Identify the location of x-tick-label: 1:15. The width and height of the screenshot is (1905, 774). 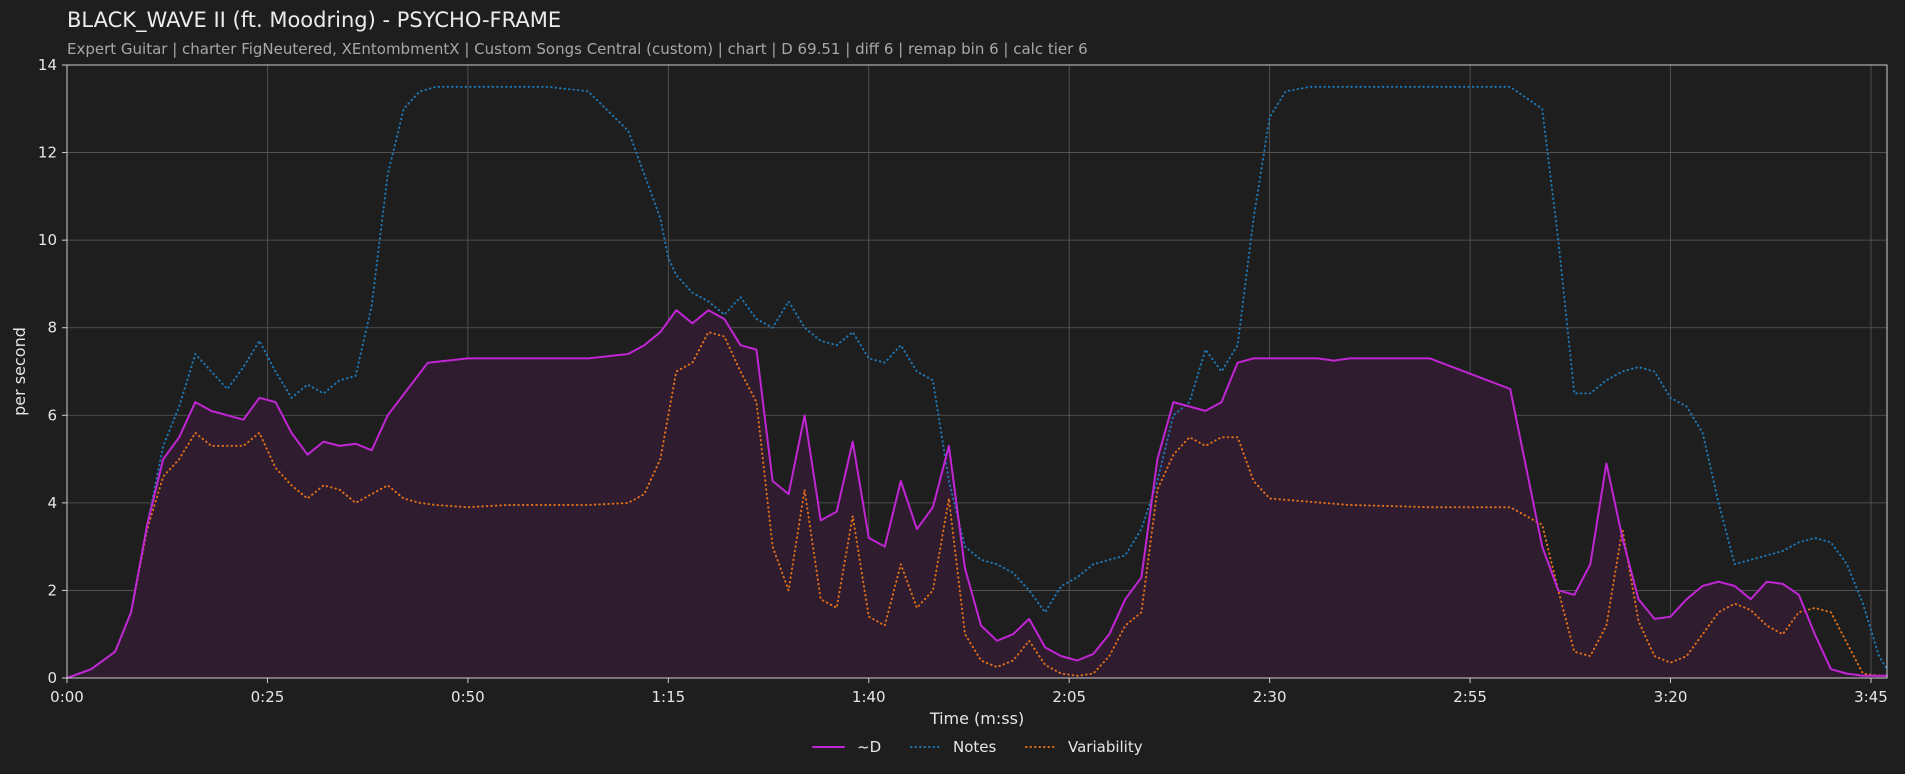
(668, 697).